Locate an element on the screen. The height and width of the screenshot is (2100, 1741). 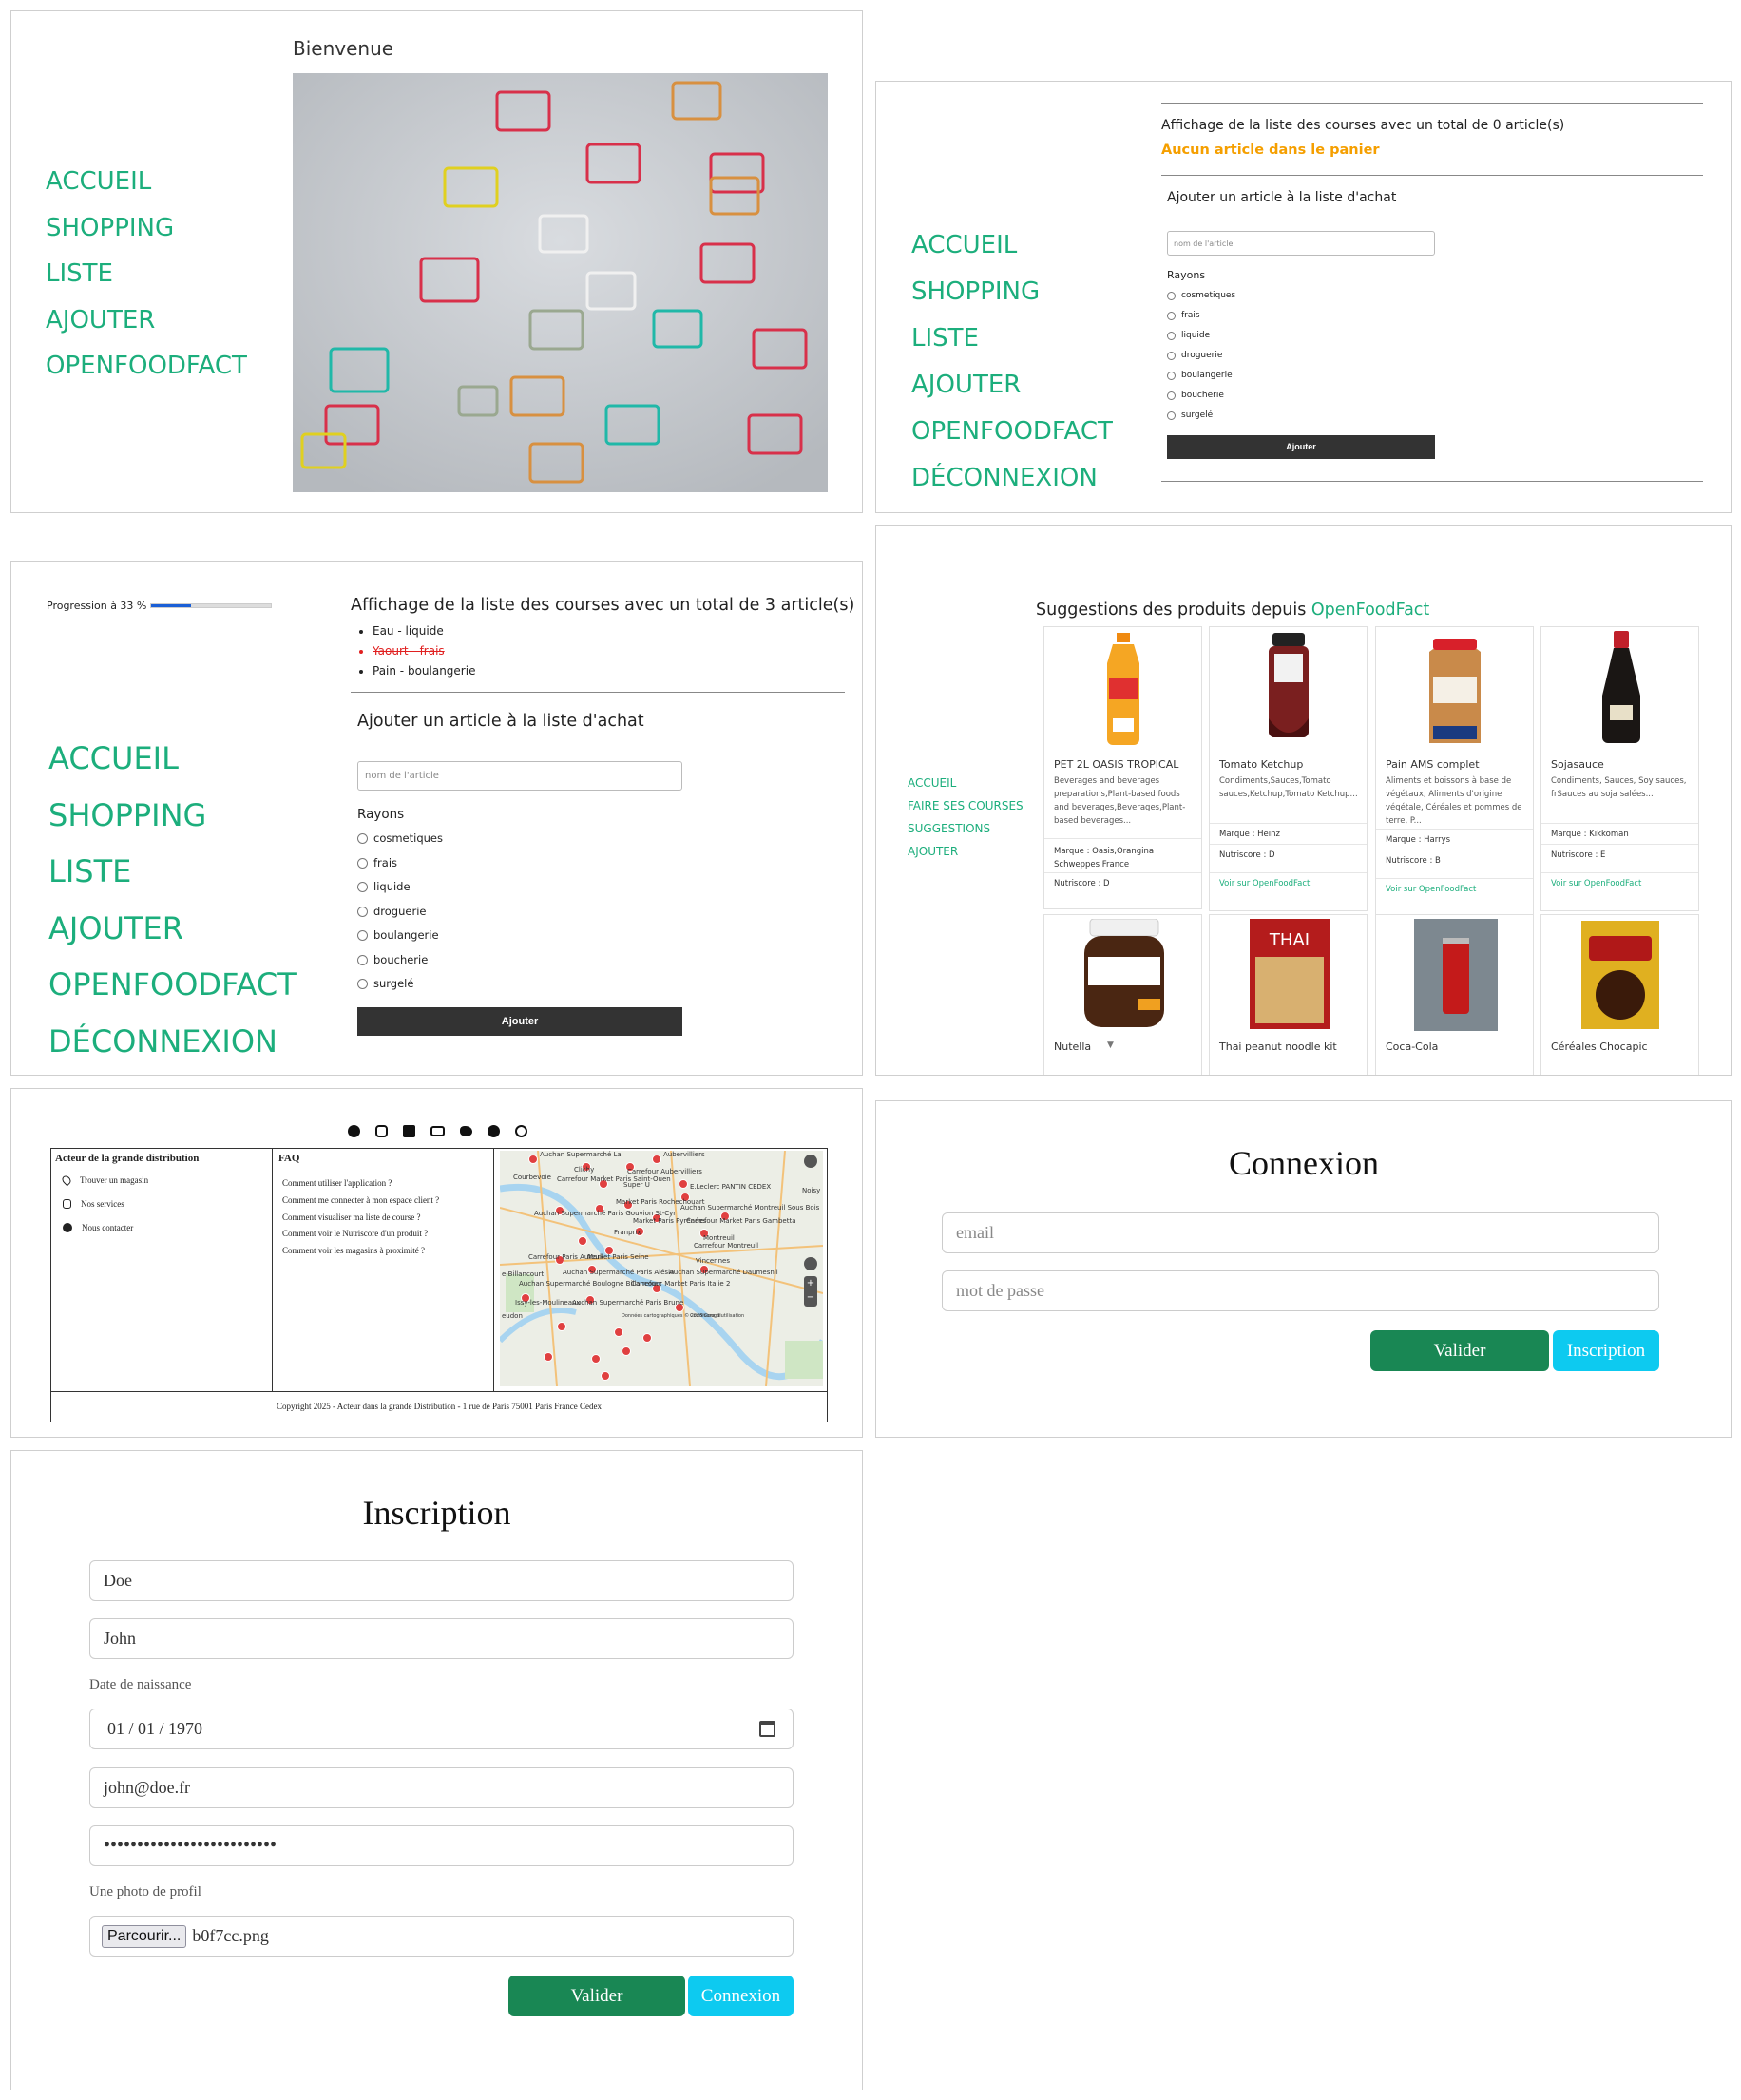
map-zoom-controls: + − is located at coordinates (811, 1291).